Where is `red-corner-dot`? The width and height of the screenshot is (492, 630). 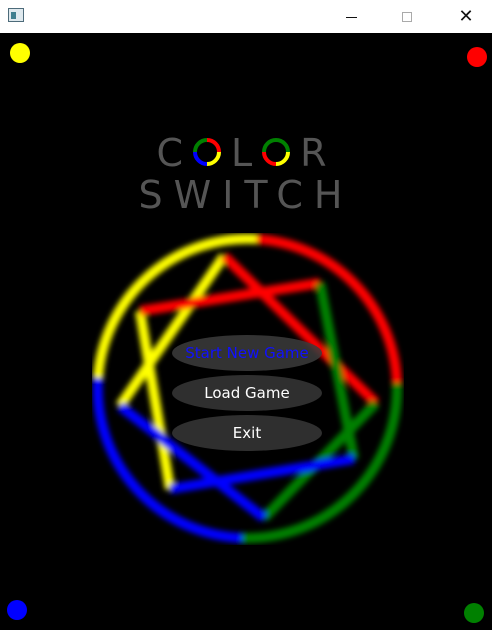
red-corner-dot is located at coordinates (477, 57).